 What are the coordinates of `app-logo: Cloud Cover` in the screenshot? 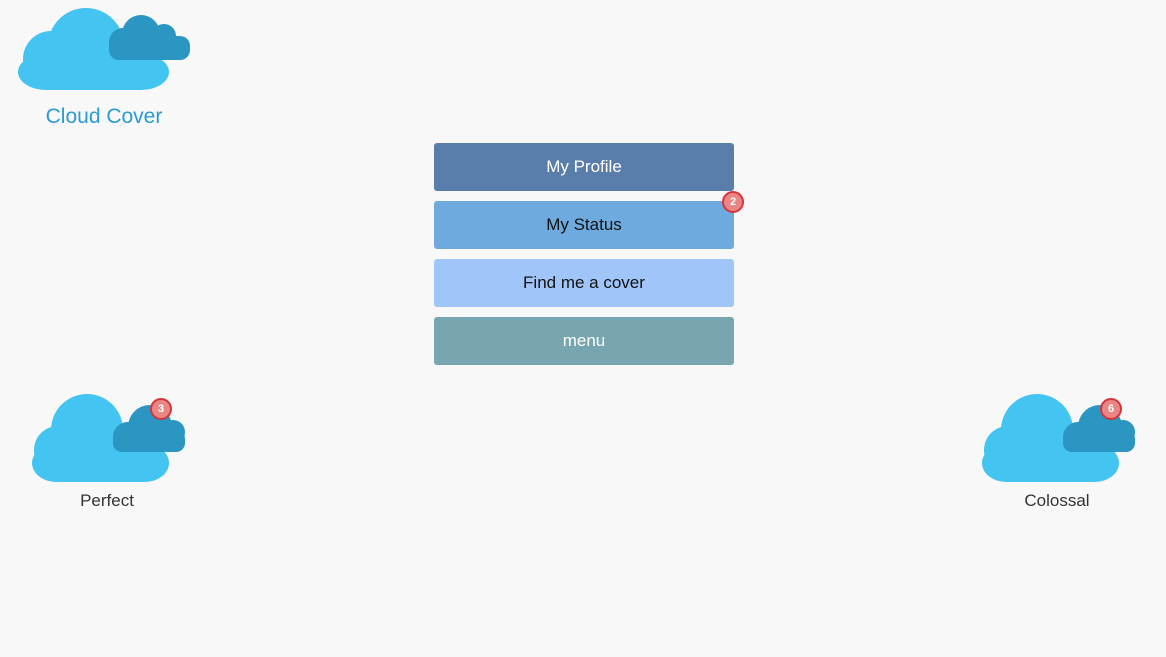 It's located at (104, 68).